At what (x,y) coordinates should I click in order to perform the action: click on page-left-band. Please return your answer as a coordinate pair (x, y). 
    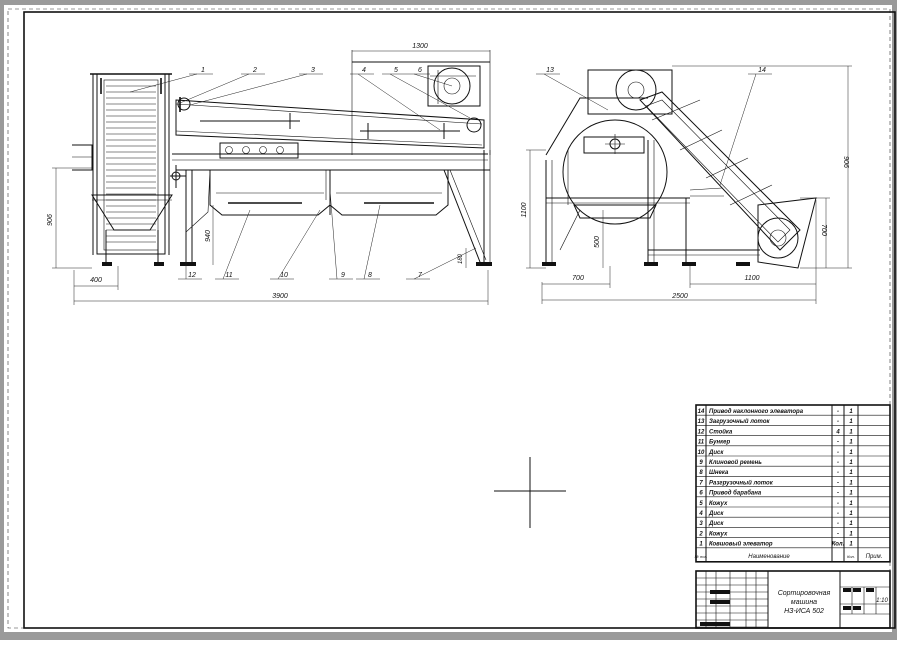
    Looking at the image, I should click on (2, 320).